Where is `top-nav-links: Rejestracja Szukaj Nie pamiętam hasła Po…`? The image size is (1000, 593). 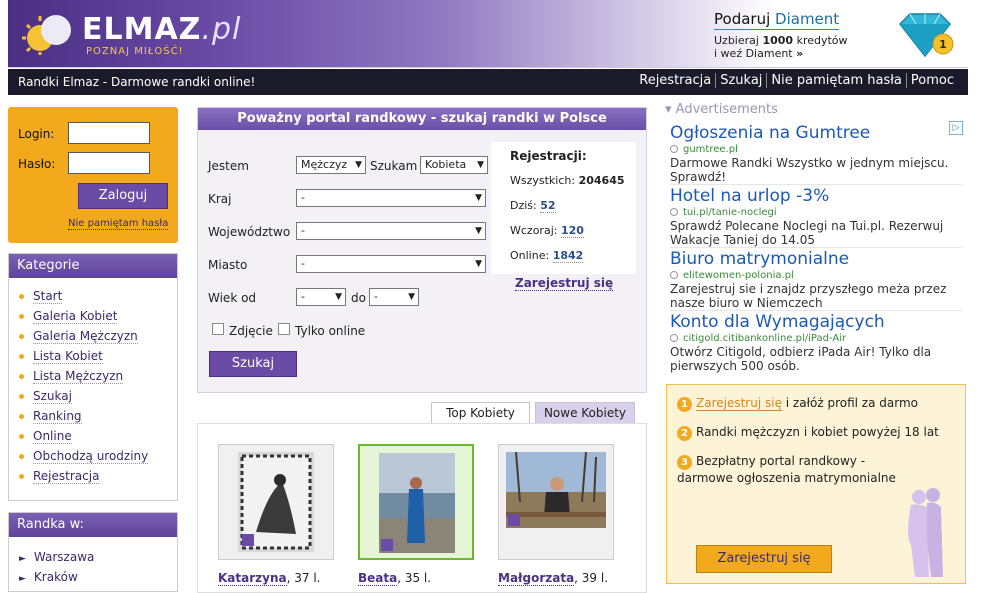 top-nav-links: Rejestracja Szukaj Nie pamiętam hasła Po… is located at coordinates (796, 80).